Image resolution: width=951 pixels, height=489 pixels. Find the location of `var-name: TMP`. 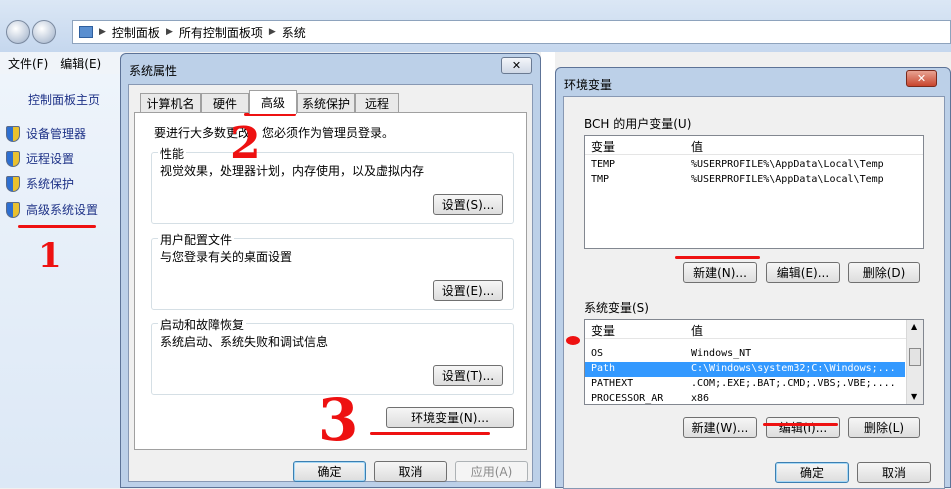

var-name: TMP is located at coordinates (600, 179).